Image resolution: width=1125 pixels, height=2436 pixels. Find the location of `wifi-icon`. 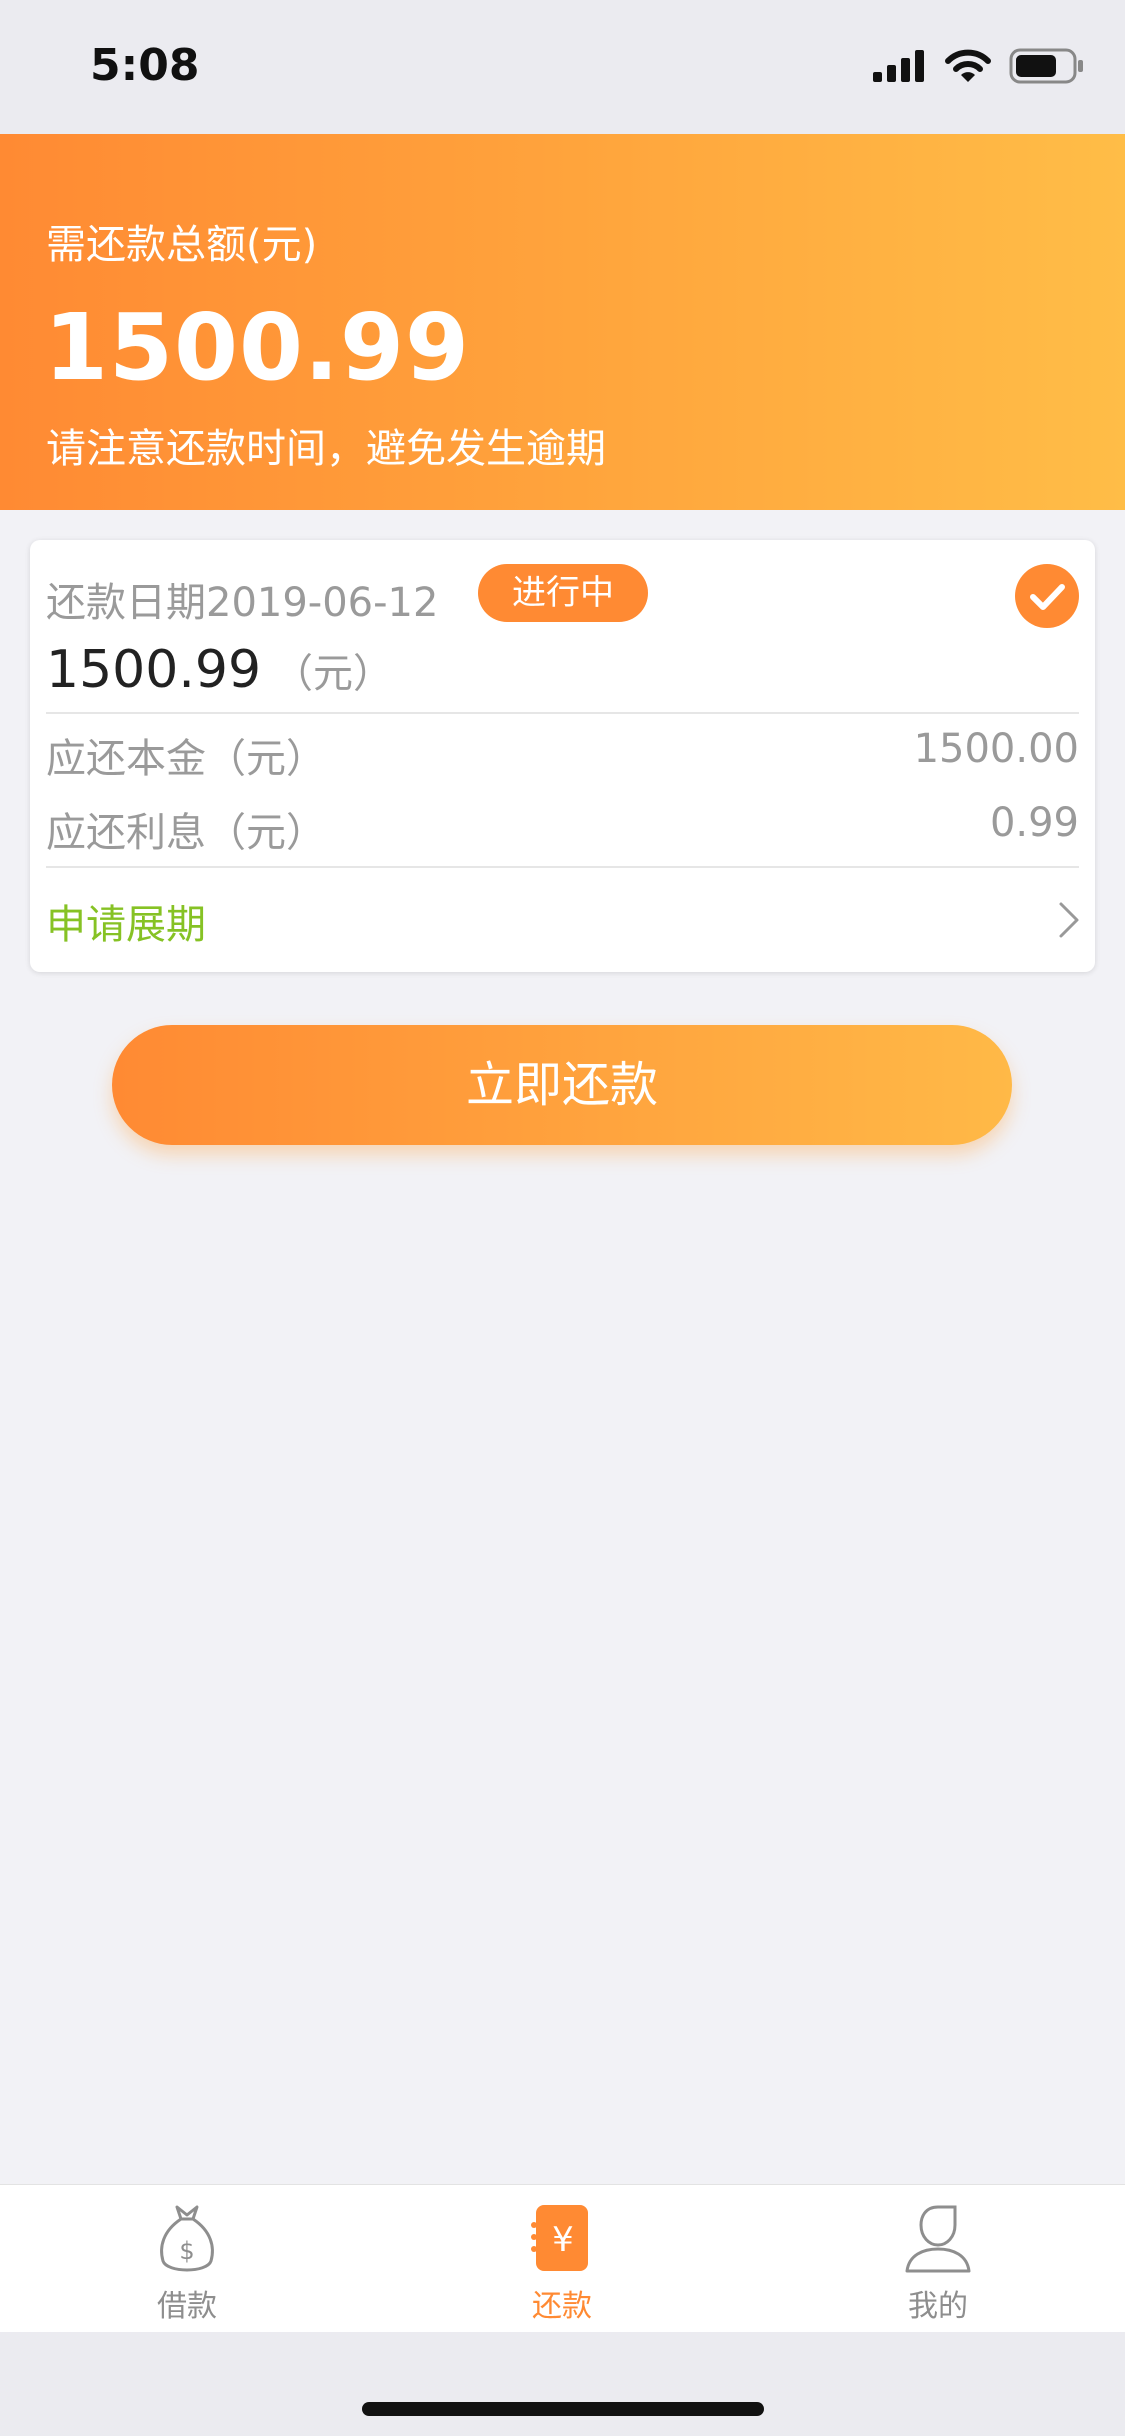

wifi-icon is located at coordinates (968, 65).